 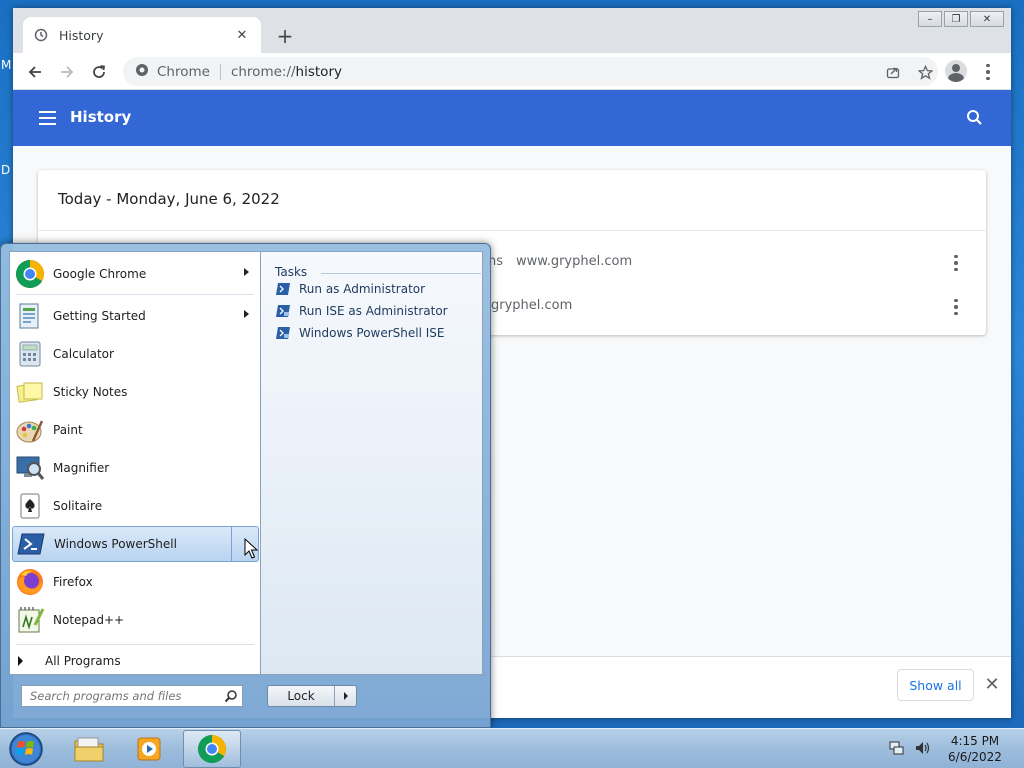 What do you see at coordinates (975, 741) in the screenshot?
I see `clock-time: 4:15 PM` at bounding box center [975, 741].